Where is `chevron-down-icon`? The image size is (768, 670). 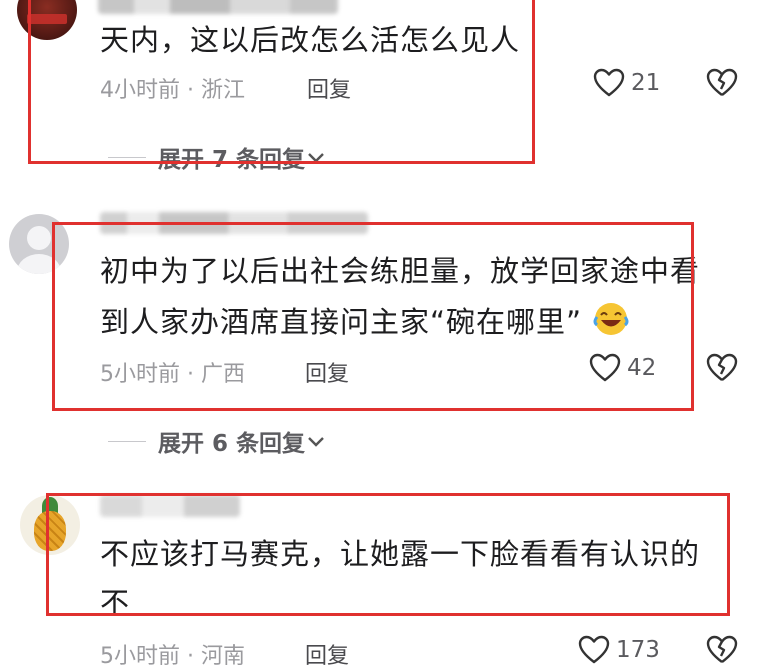
chevron-down-icon is located at coordinates (316, 442).